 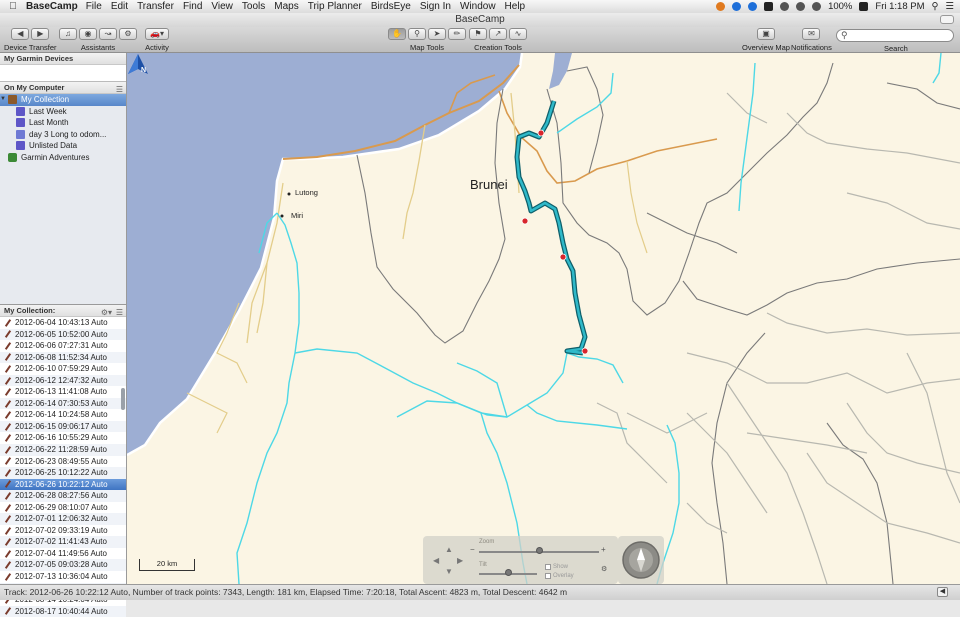 I want to click on menu-window: Window, so click(x=478, y=6).